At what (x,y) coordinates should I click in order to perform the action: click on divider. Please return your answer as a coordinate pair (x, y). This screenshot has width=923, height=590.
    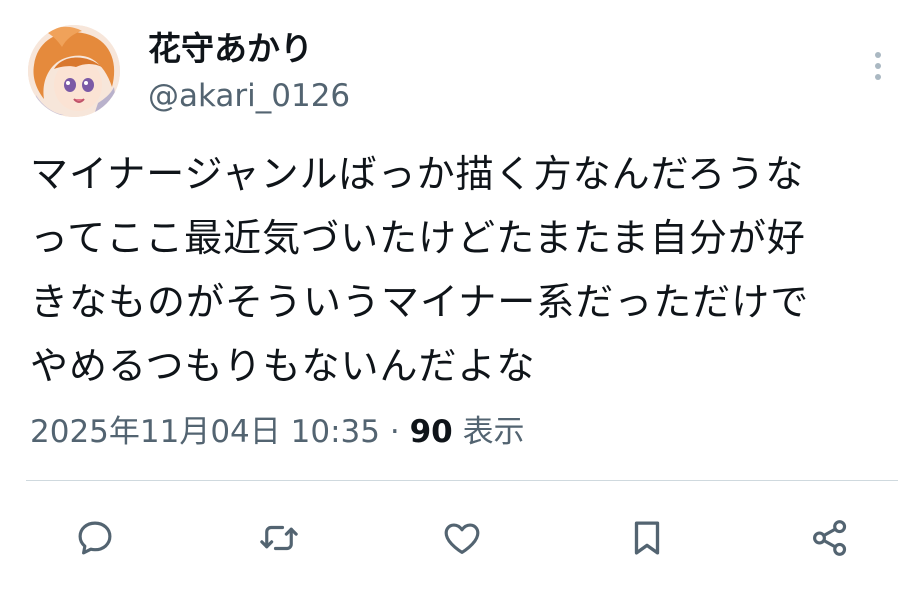
    Looking at the image, I should click on (462, 480).